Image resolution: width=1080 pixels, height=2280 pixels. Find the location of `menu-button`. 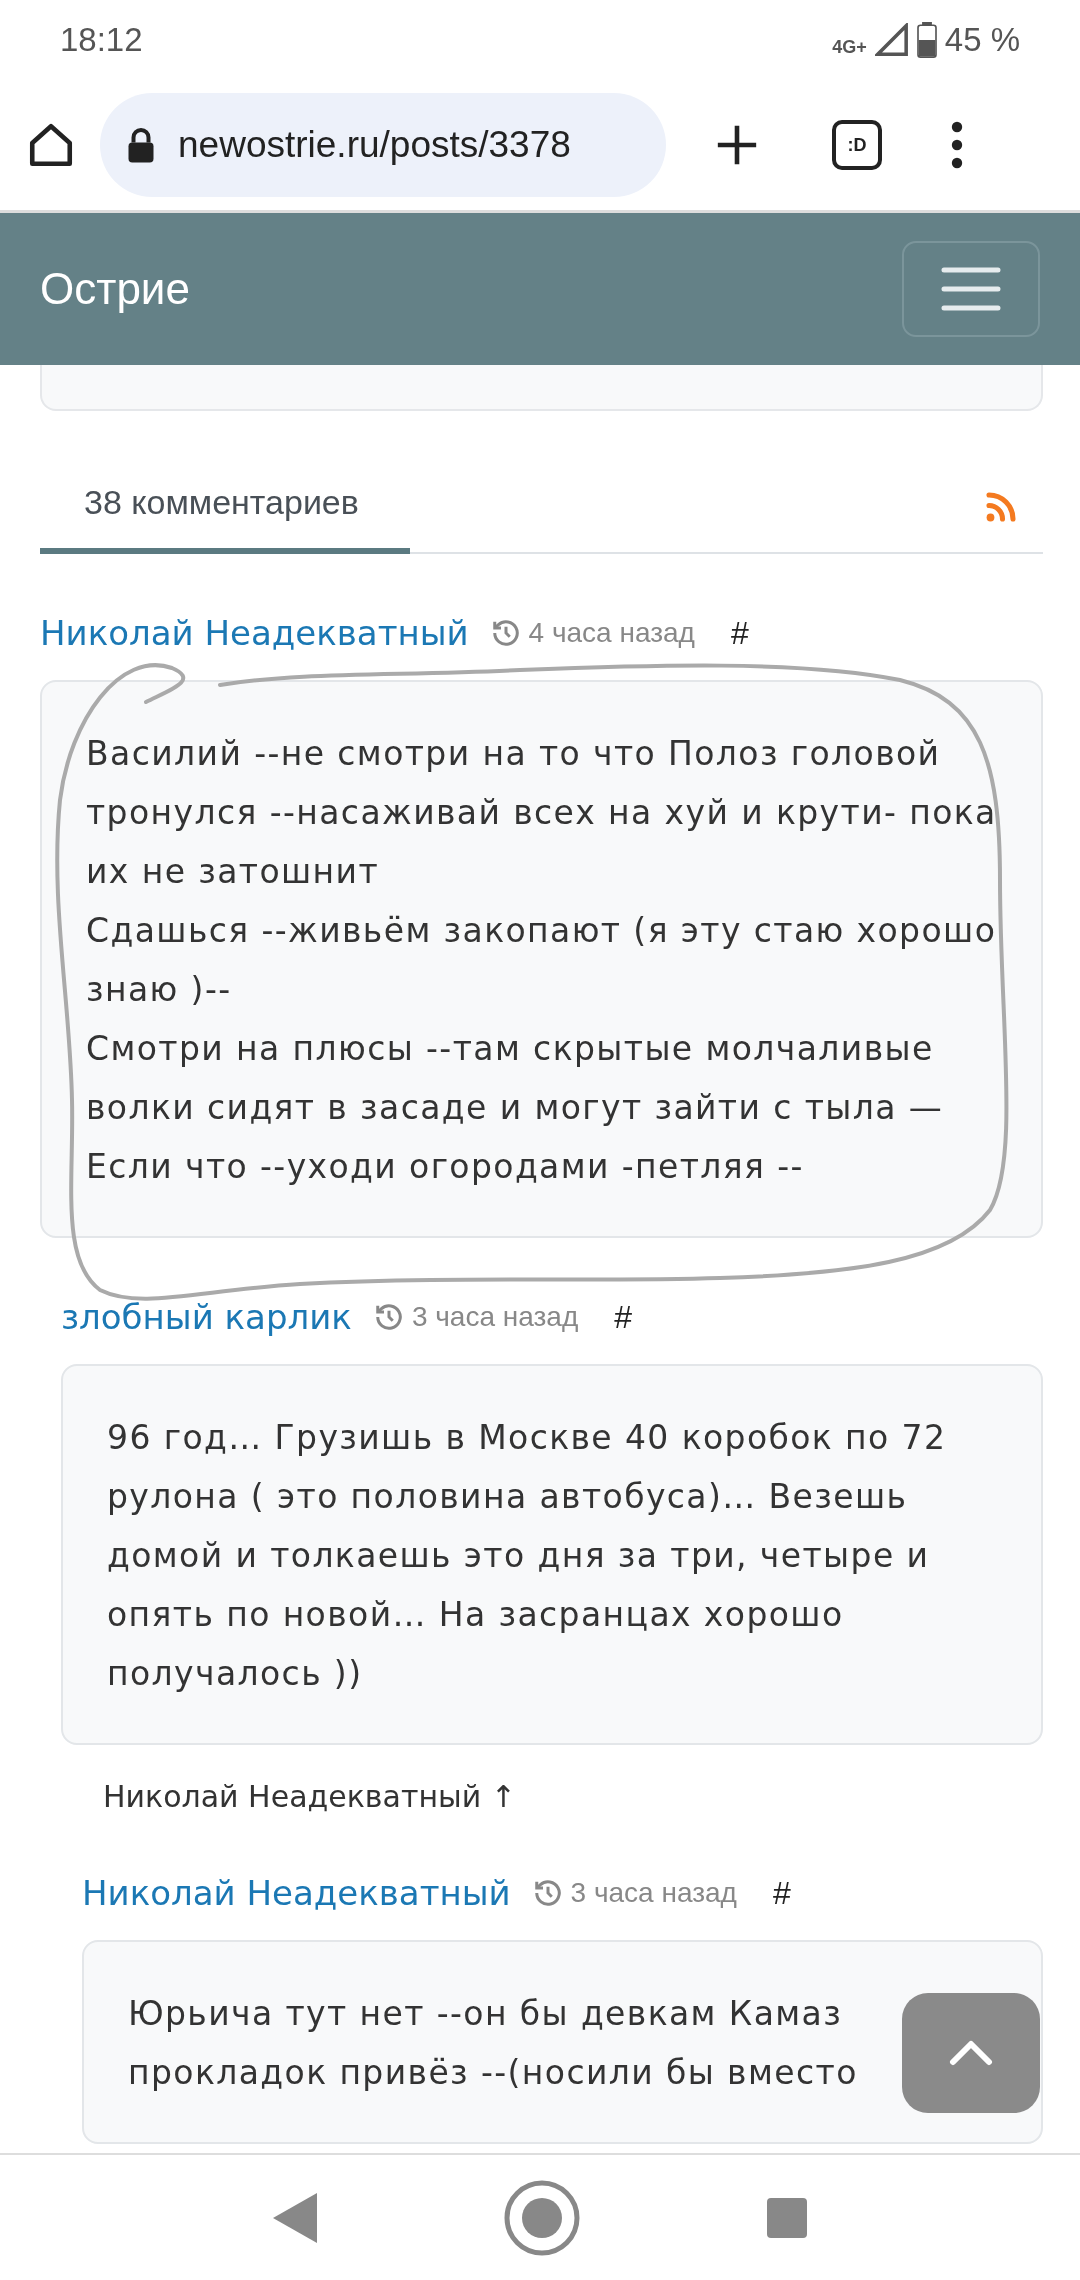

menu-button is located at coordinates (971, 289).